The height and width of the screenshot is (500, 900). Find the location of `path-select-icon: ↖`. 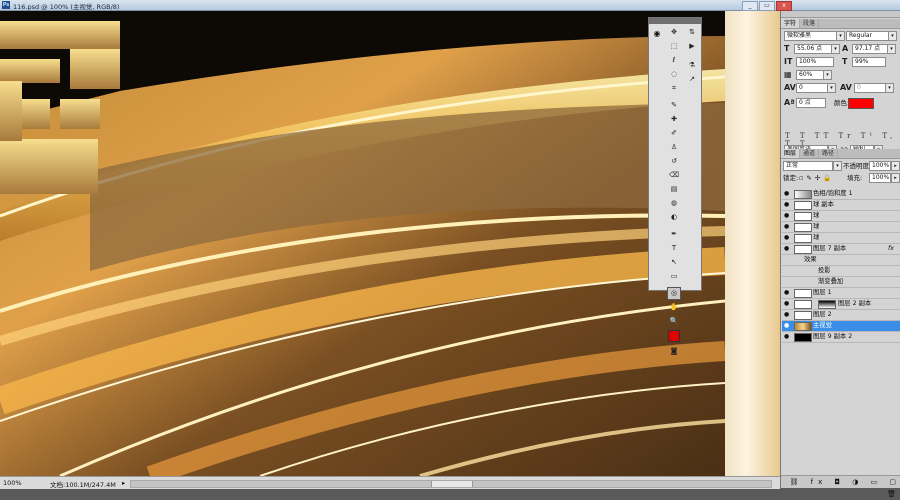

path-select-icon: ↖ is located at coordinates (674, 262).